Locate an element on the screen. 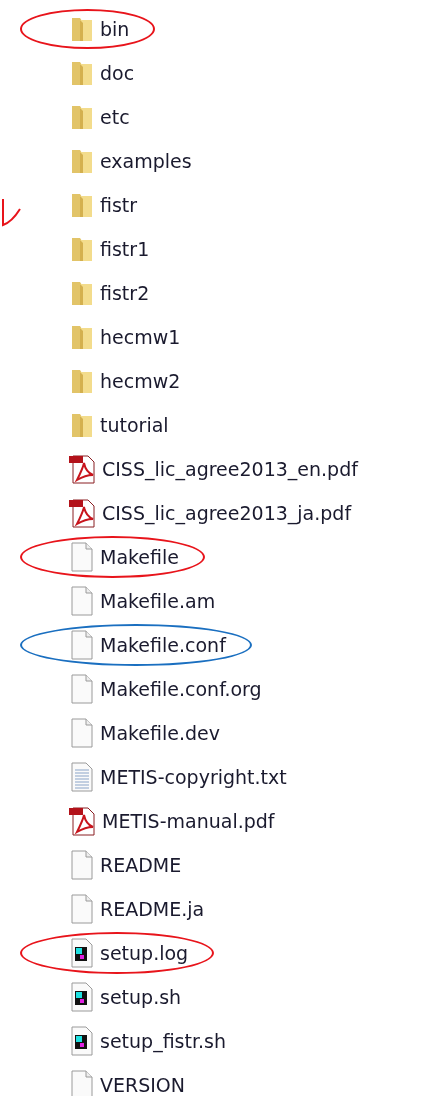 The width and height of the screenshot is (427, 1096). file-name: VERSION is located at coordinates (143, 1085).